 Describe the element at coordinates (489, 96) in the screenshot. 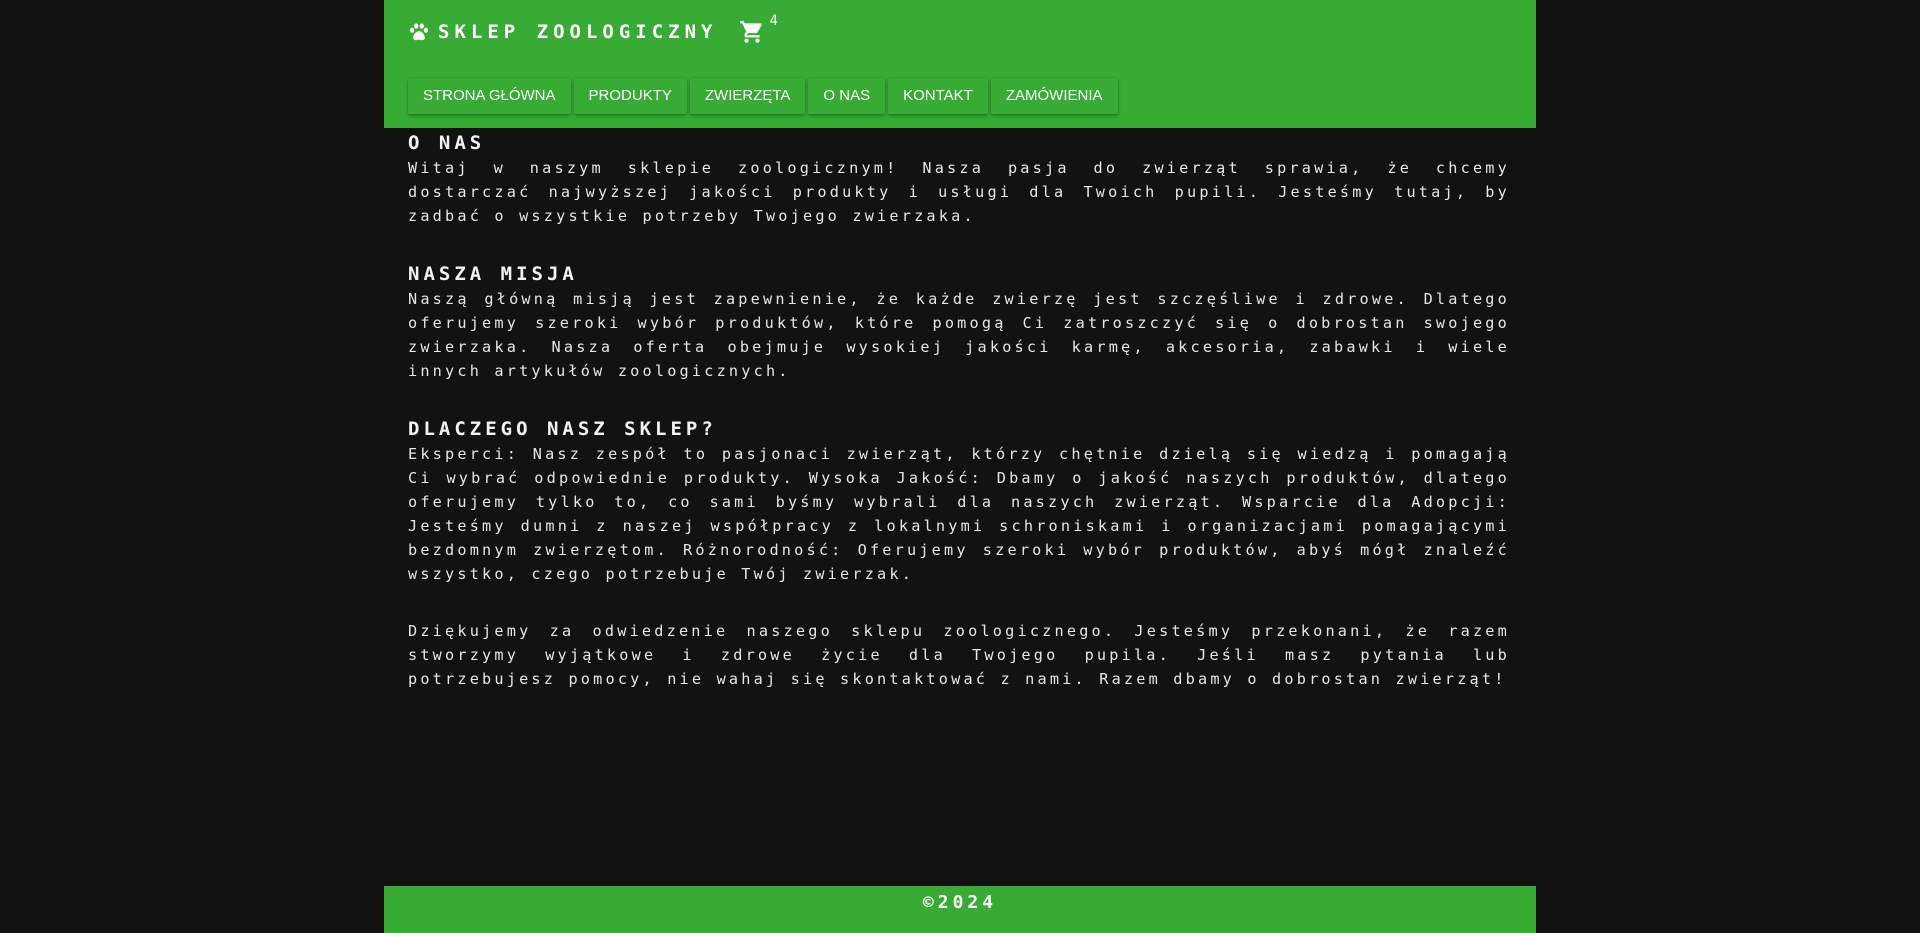

I see `nav-home-button: STRONA GŁÓWNA` at that location.